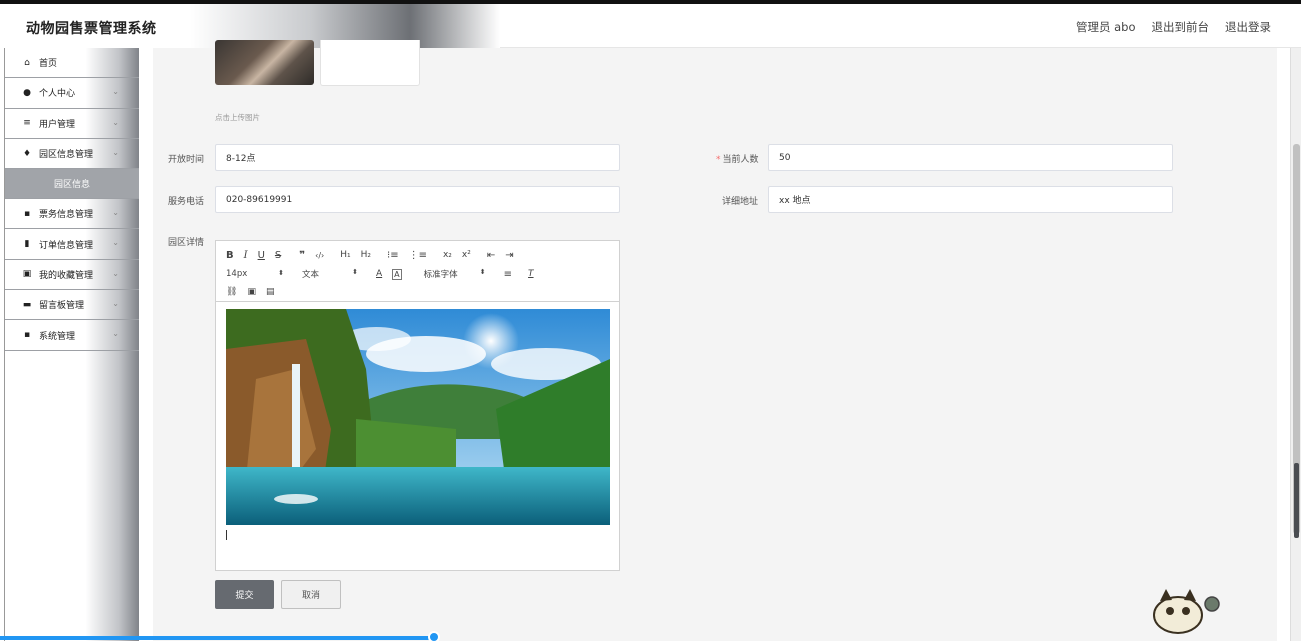  Describe the element at coordinates (311, 275) in the screenshot. I see `text-type-value: 文本` at that location.